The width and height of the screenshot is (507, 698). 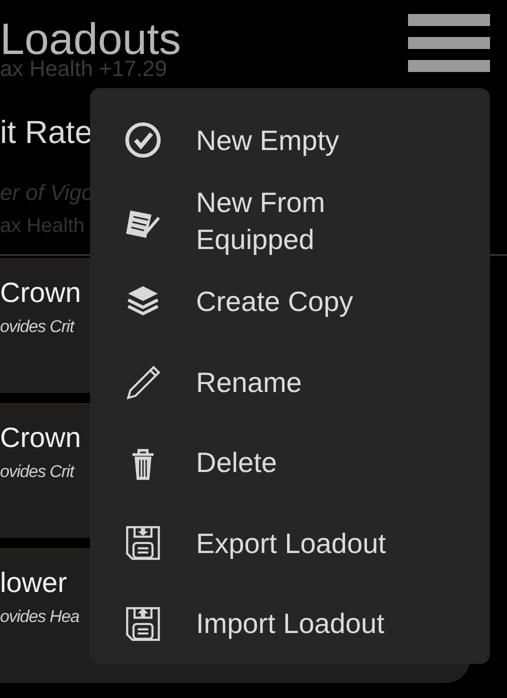 What do you see at coordinates (143, 382) in the screenshot?
I see `pencil-icon` at bounding box center [143, 382].